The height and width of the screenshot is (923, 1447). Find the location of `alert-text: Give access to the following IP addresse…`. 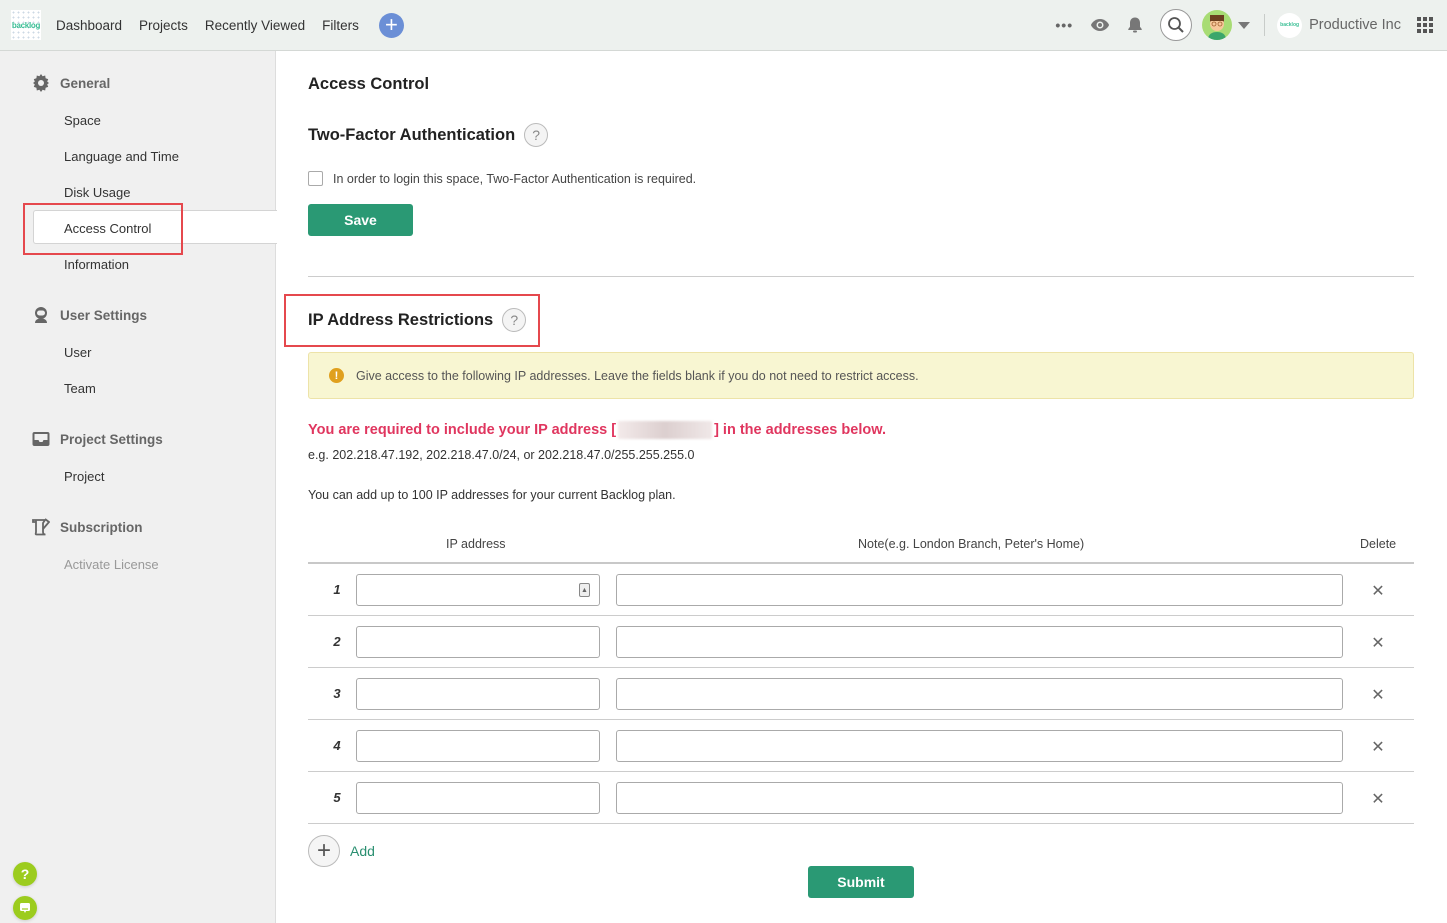

alert-text: Give access to the following IP addresse… is located at coordinates (637, 375).